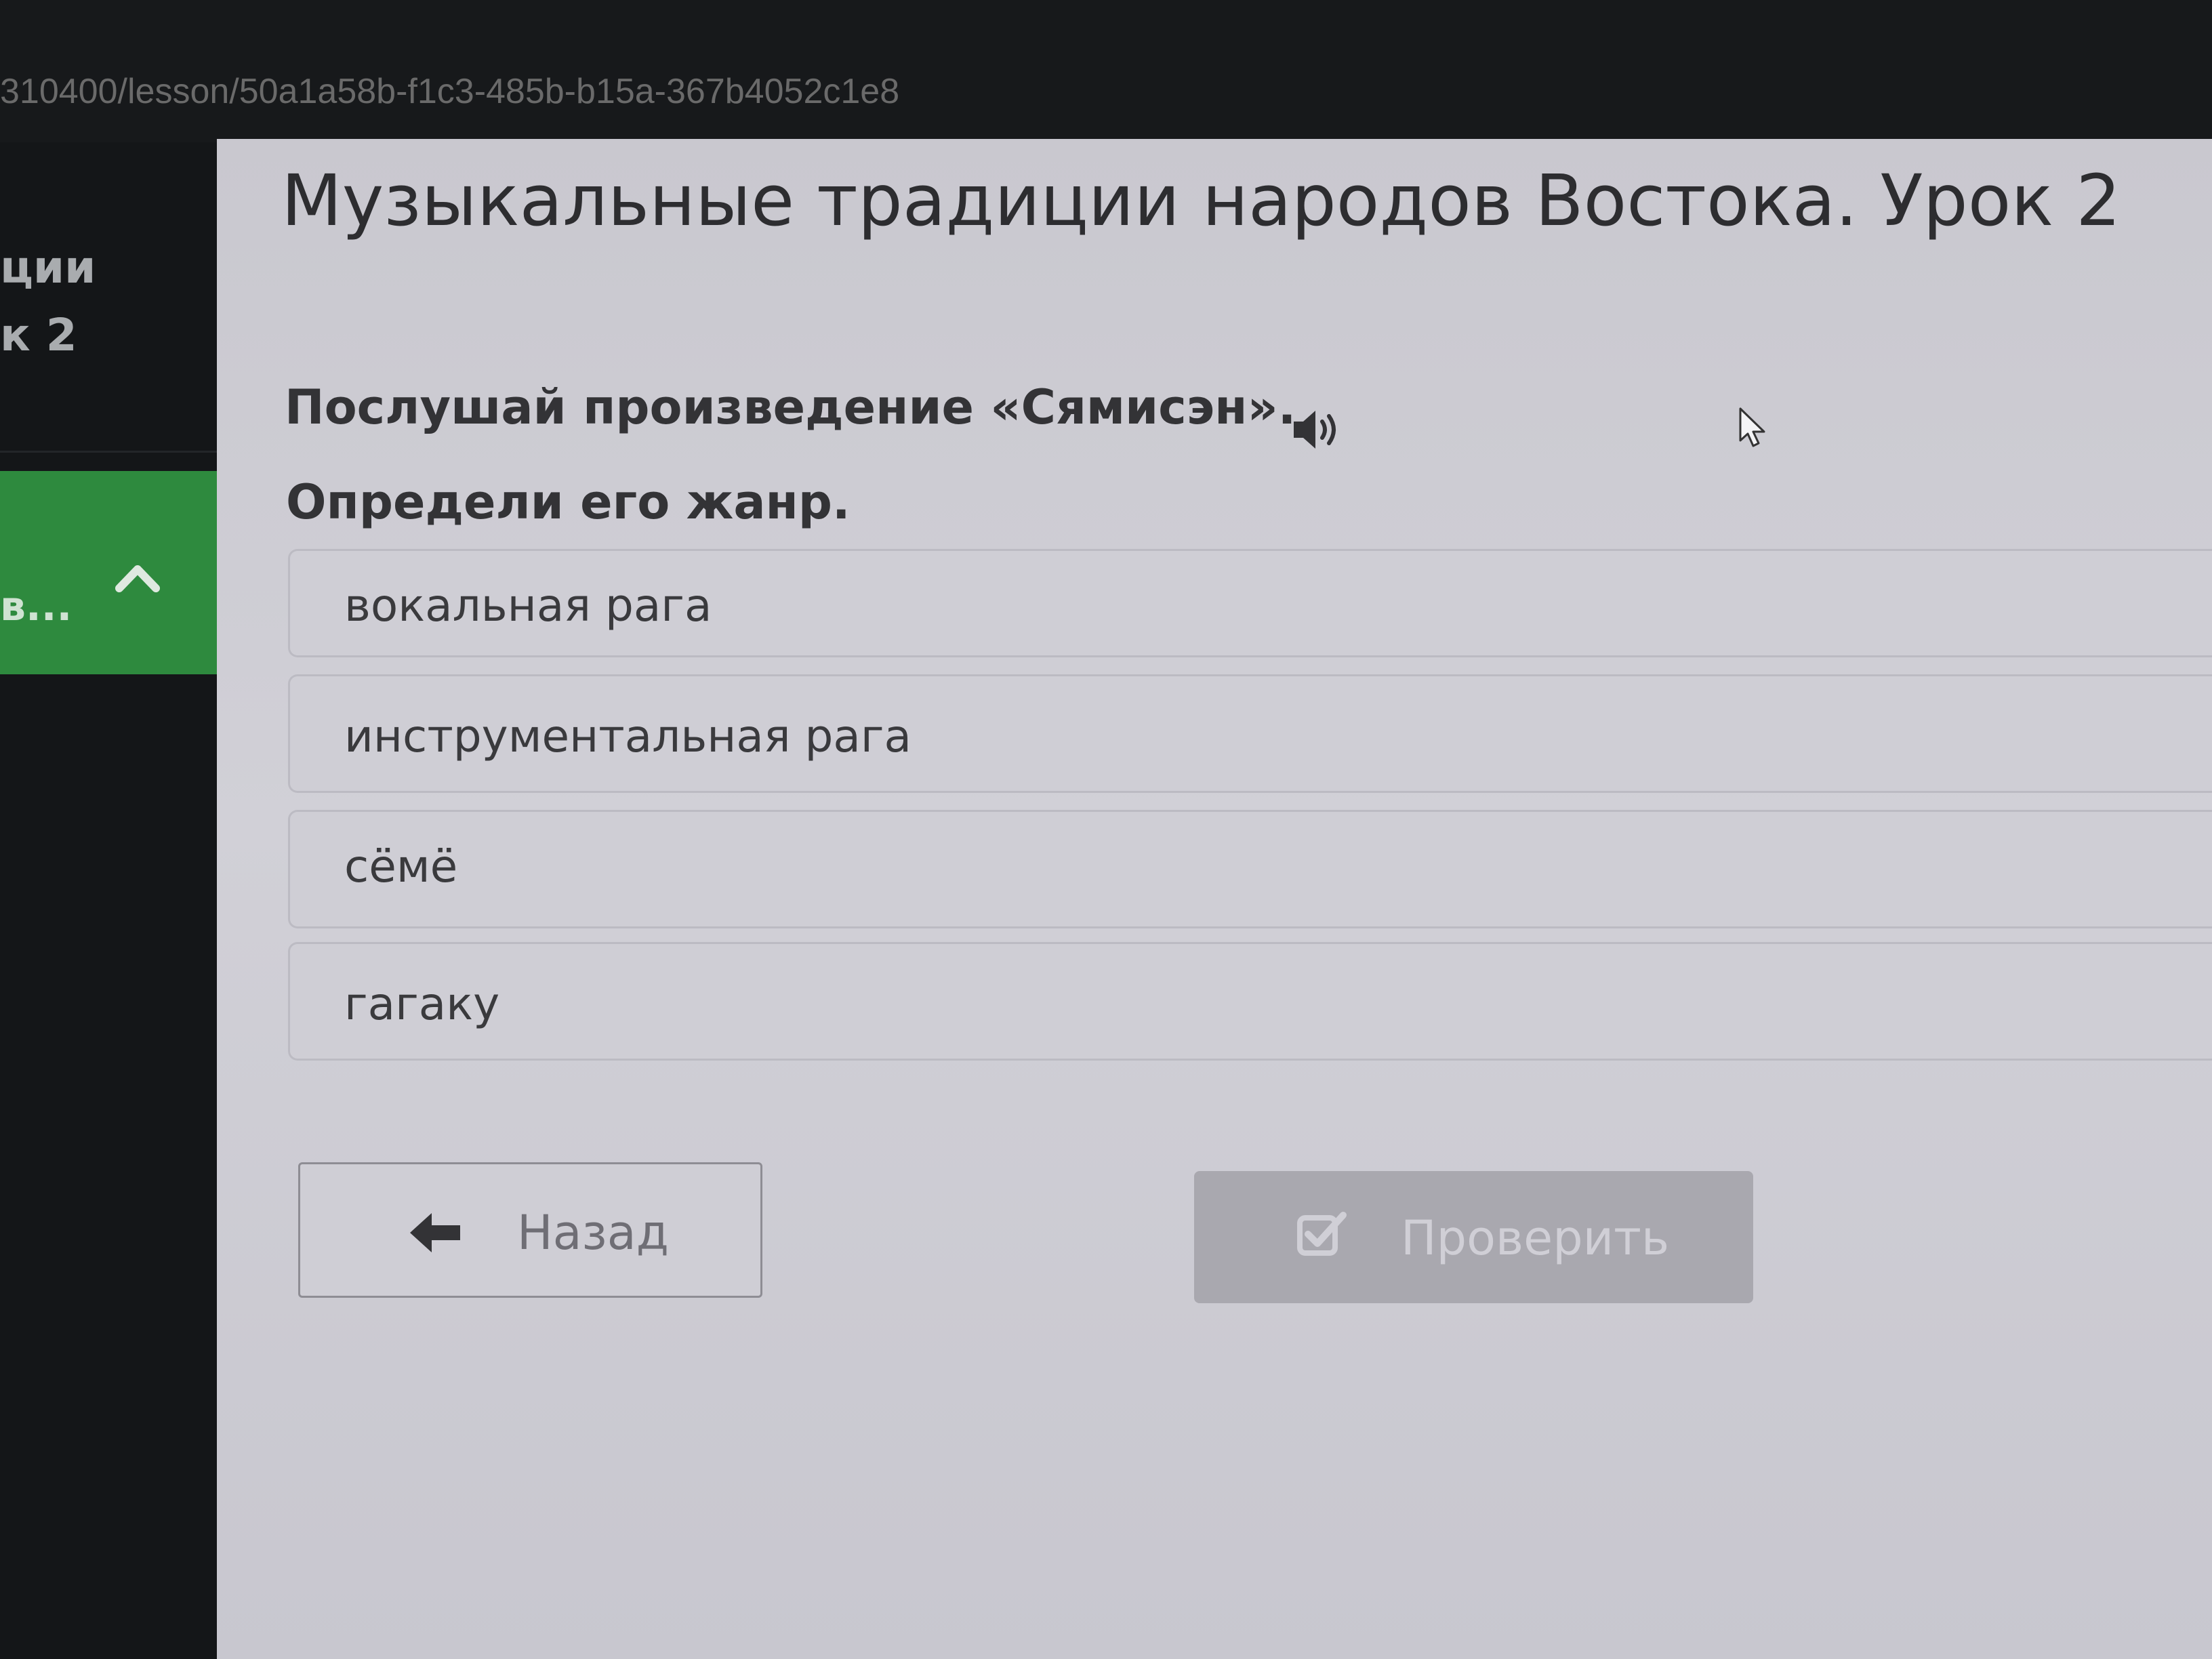 The width and height of the screenshot is (2212, 1659). I want to click on check-button: Проверить, so click(1473, 1237).